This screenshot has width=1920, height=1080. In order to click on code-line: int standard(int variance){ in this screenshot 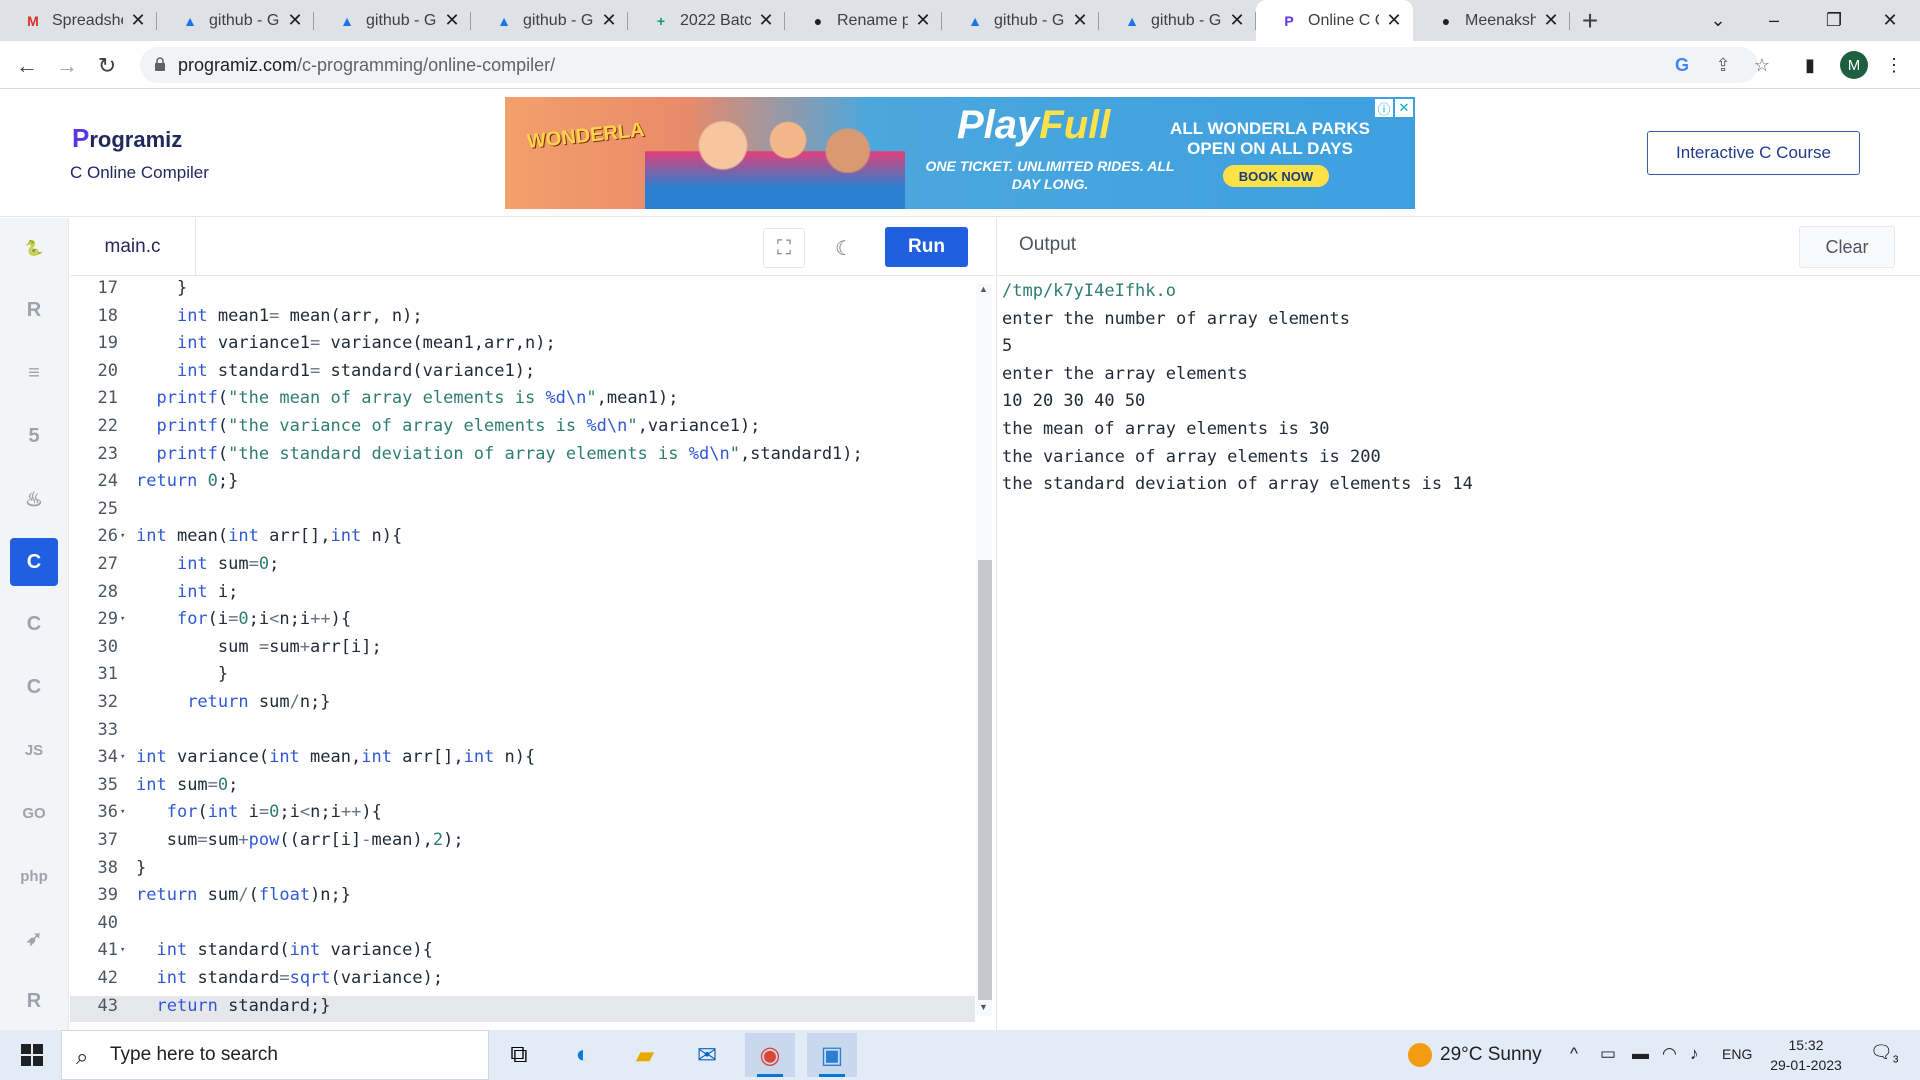, I will do `click(284, 950)`.